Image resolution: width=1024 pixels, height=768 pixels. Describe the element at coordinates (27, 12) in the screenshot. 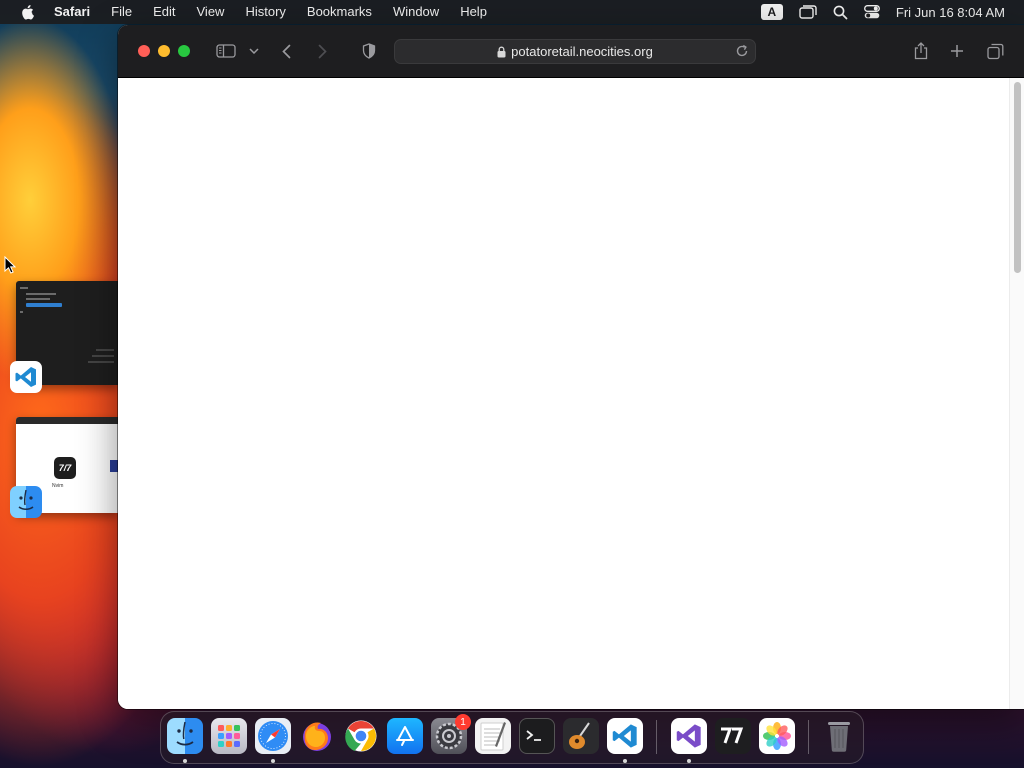

I see `apple-logo-icon` at that location.